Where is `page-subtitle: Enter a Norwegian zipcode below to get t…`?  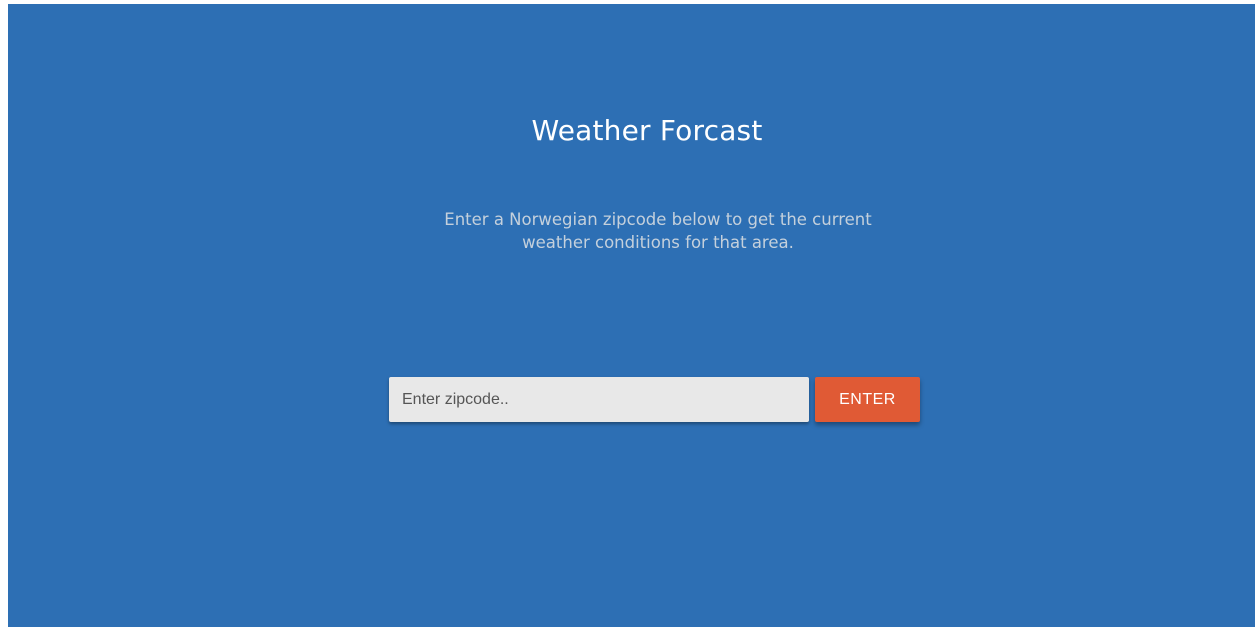 page-subtitle: Enter a Norwegian zipcode below to get t… is located at coordinates (658, 231).